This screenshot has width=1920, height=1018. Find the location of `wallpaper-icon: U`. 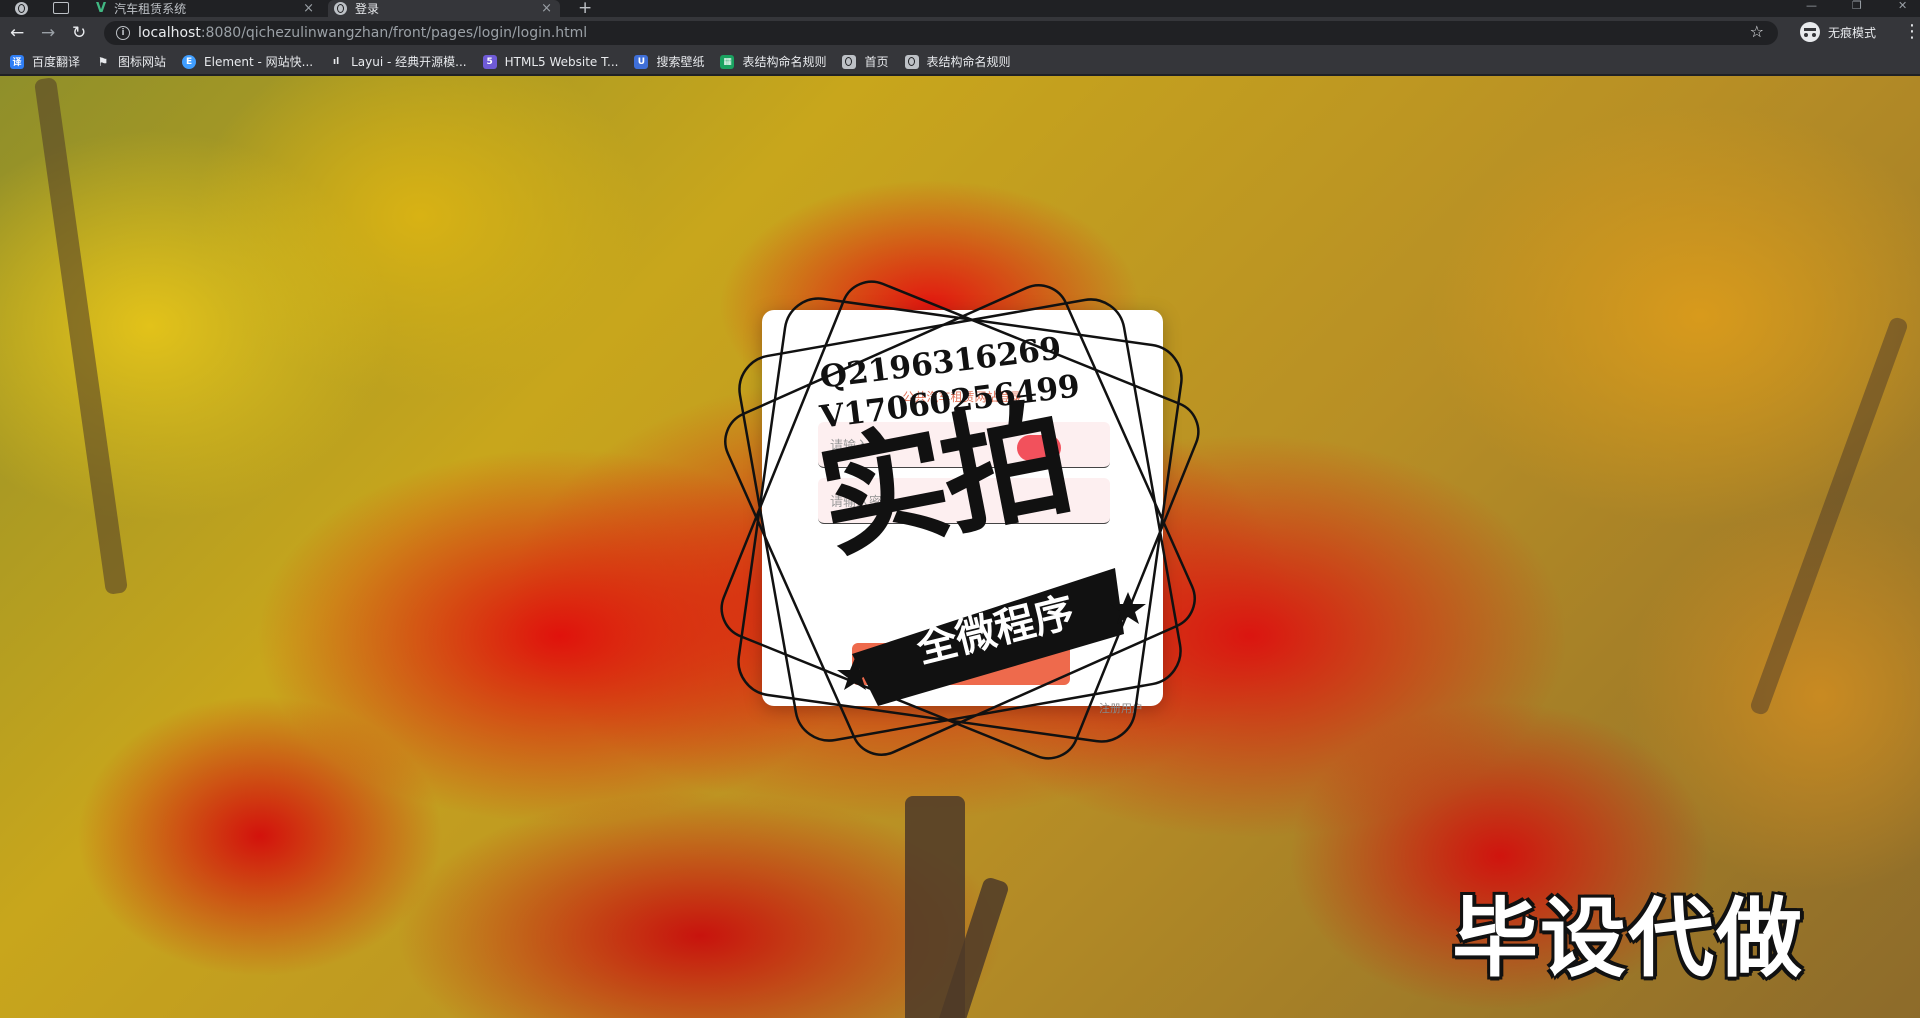

wallpaper-icon: U is located at coordinates (641, 61).